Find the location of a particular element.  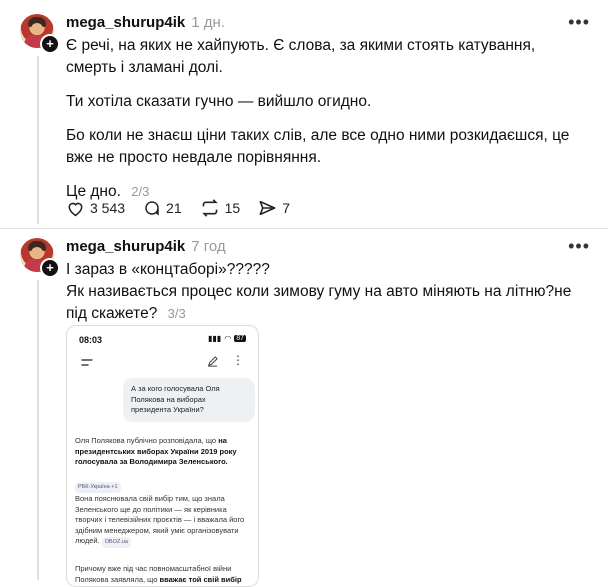

share-count: 7 is located at coordinates (286, 208).